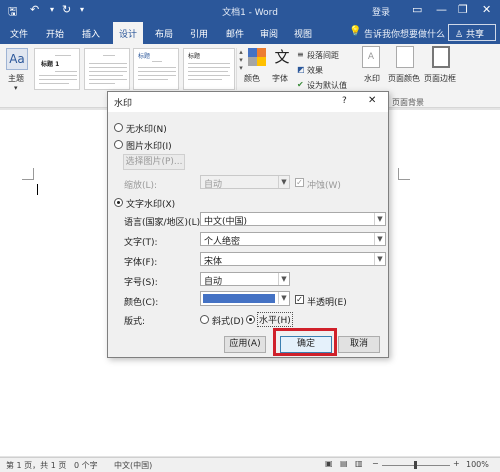  I want to click on tab-references: 引用, so click(199, 33).